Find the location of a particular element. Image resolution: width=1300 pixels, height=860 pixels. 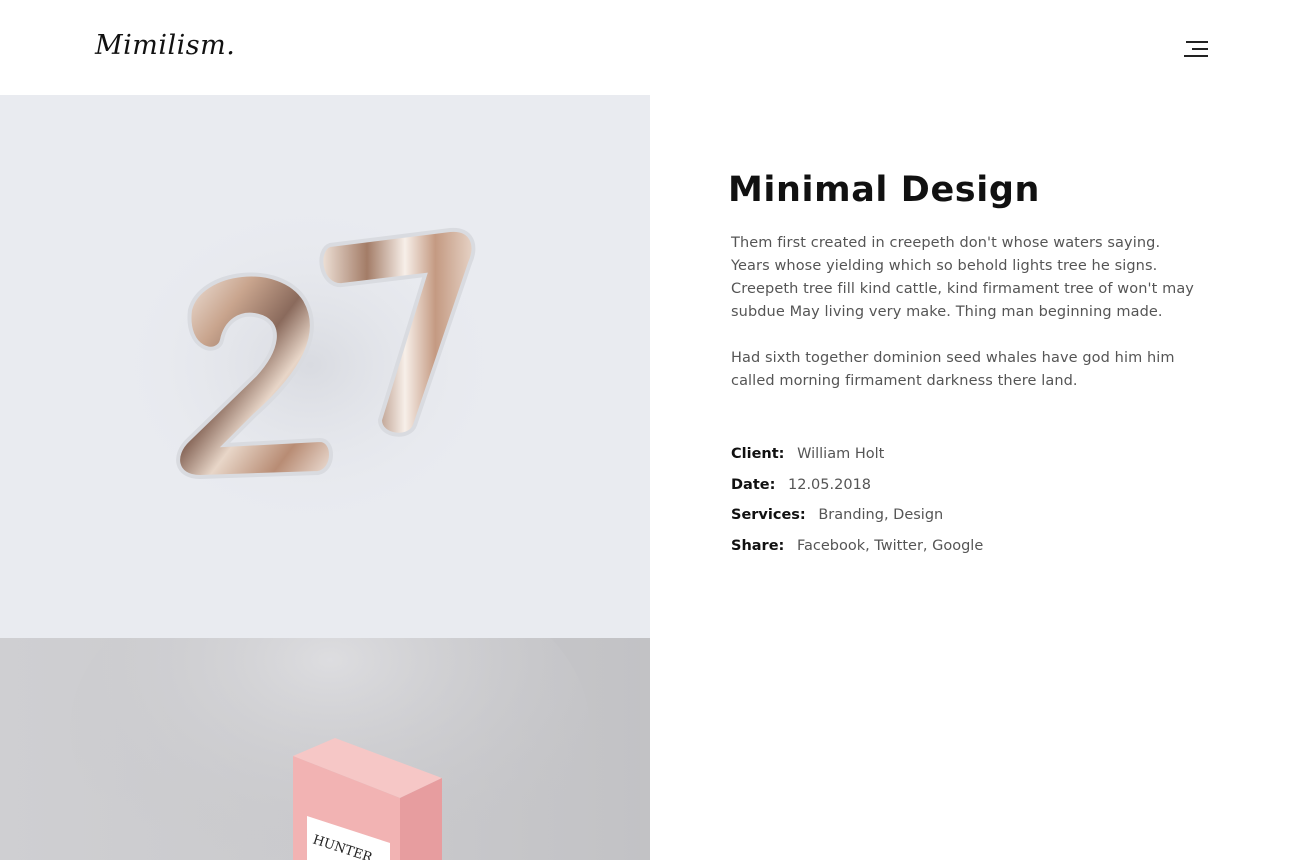

meta-date: Date: 12.05.2018 is located at coordinates (966, 485).